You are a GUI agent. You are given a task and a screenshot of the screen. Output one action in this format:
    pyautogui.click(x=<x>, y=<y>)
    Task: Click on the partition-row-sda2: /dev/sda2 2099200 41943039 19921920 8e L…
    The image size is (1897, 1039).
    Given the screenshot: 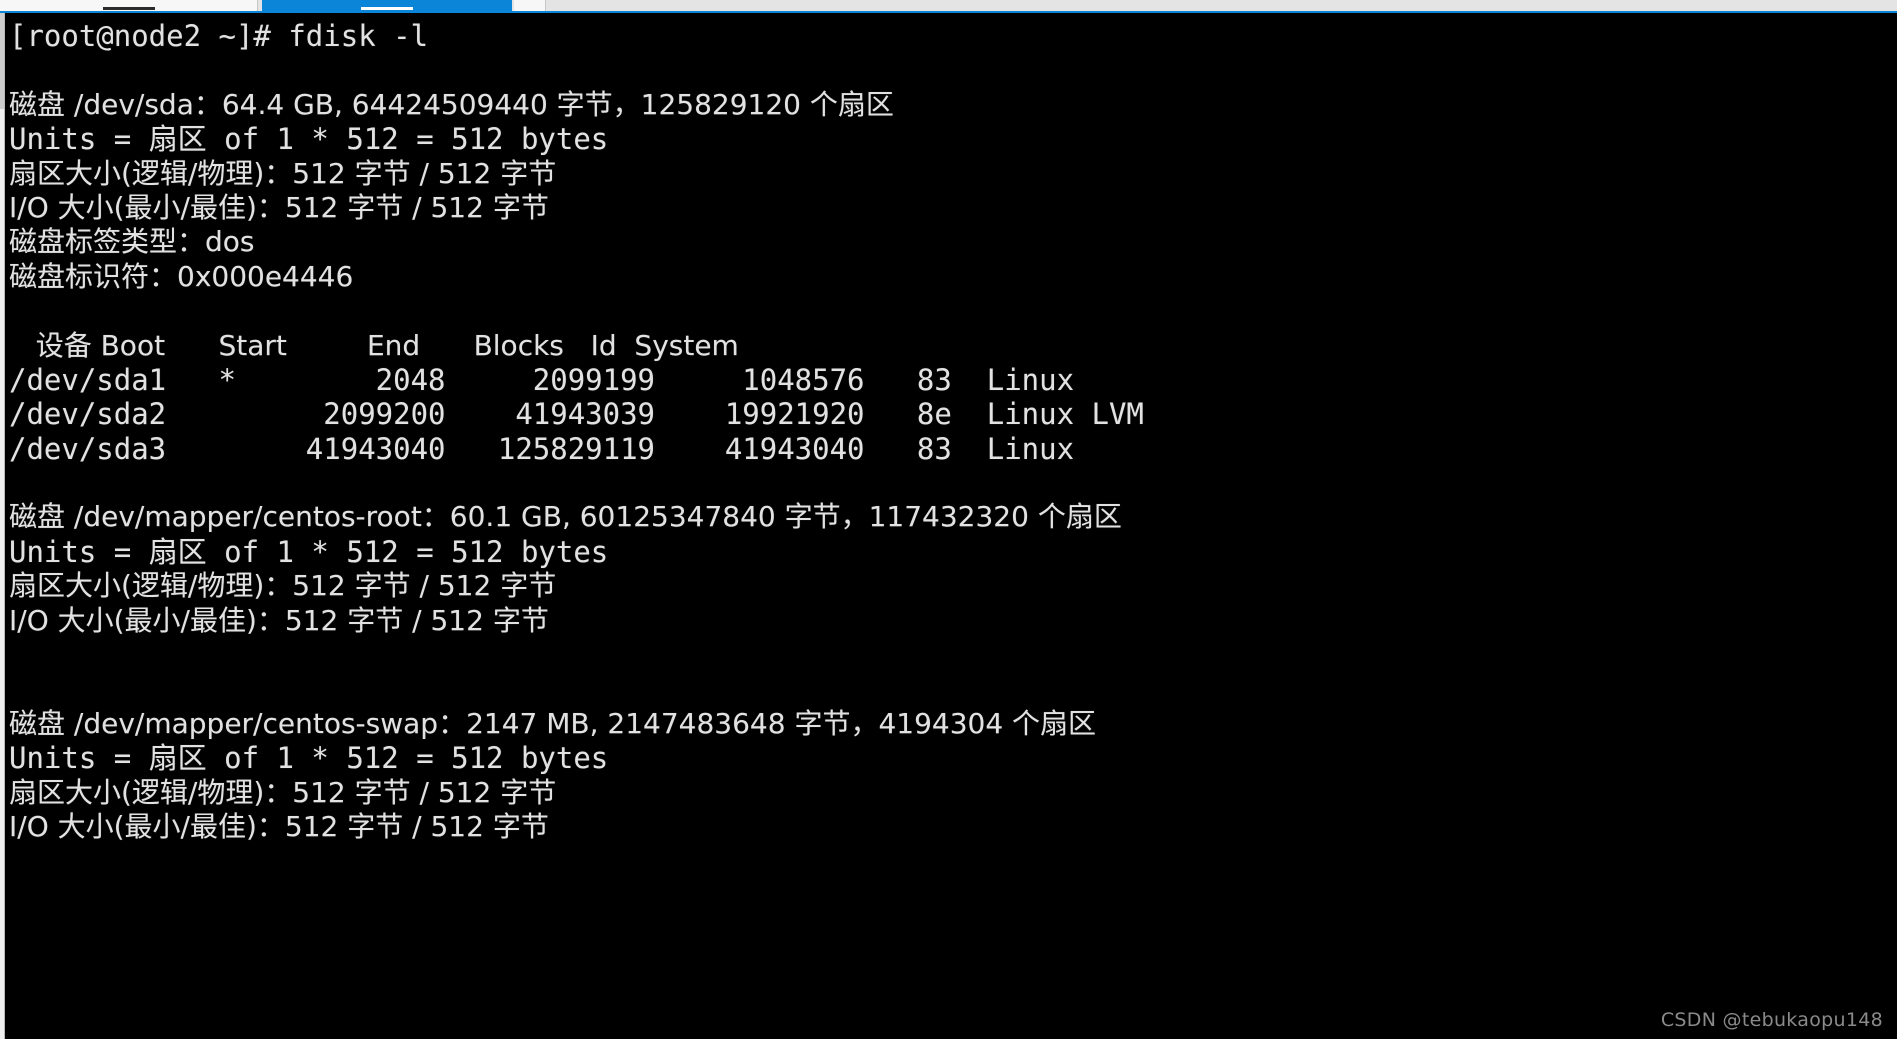 What is the action you would take?
    pyautogui.click(x=576, y=414)
    